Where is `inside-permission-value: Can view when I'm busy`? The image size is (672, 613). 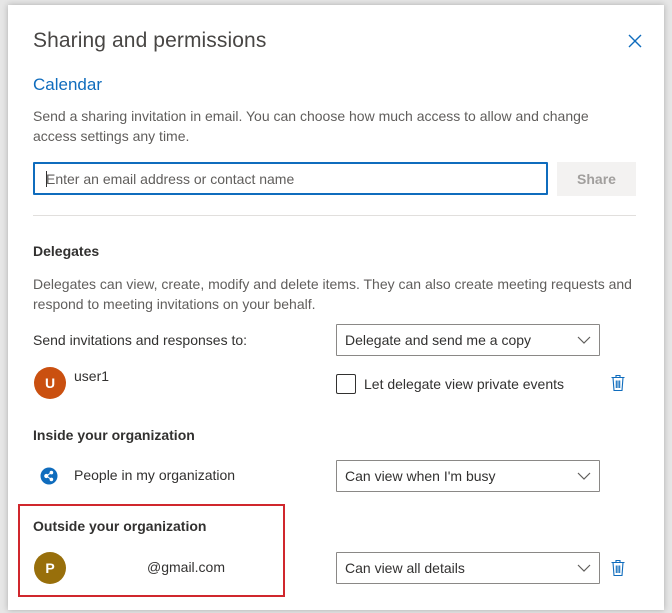
inside-permission-value: Can view when I'm busy is located at coordinates (420, 476).